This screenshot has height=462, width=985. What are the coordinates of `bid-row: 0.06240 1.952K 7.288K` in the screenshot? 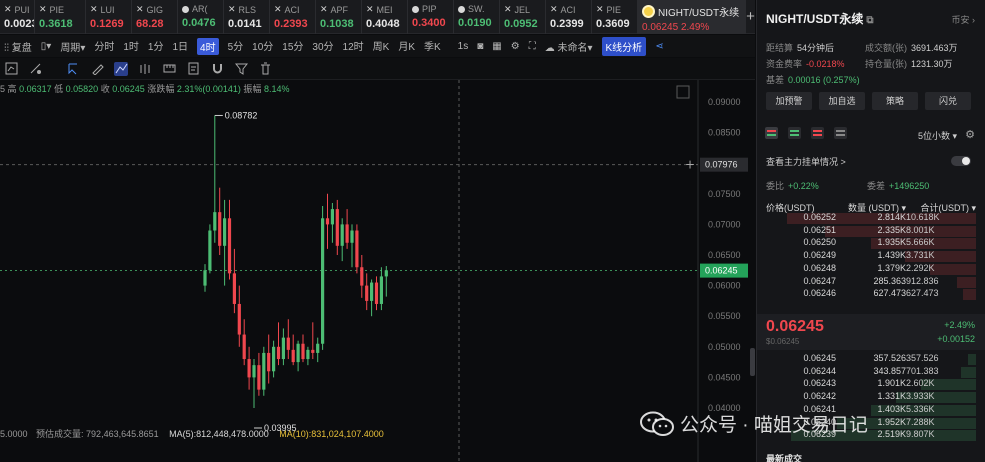 It's located at (871, 423).